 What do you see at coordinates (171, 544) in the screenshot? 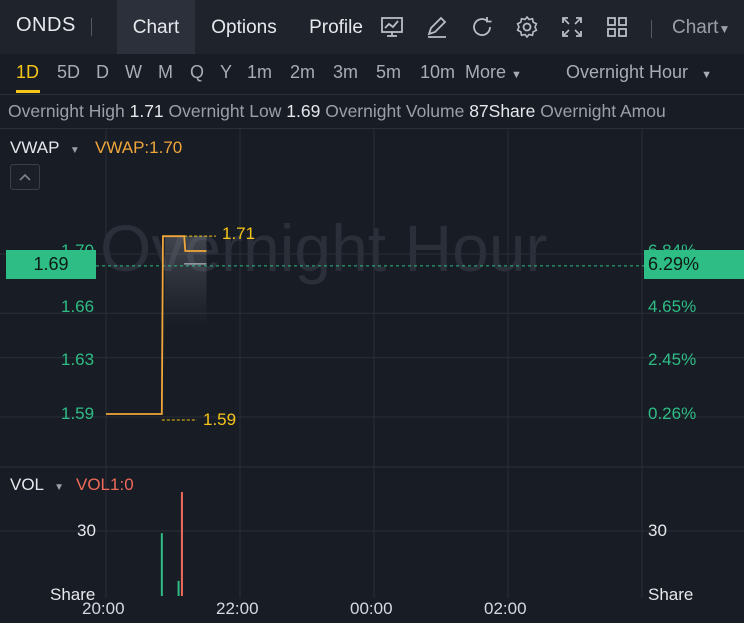
I see `volume-series` at bounding box center [171, 544].